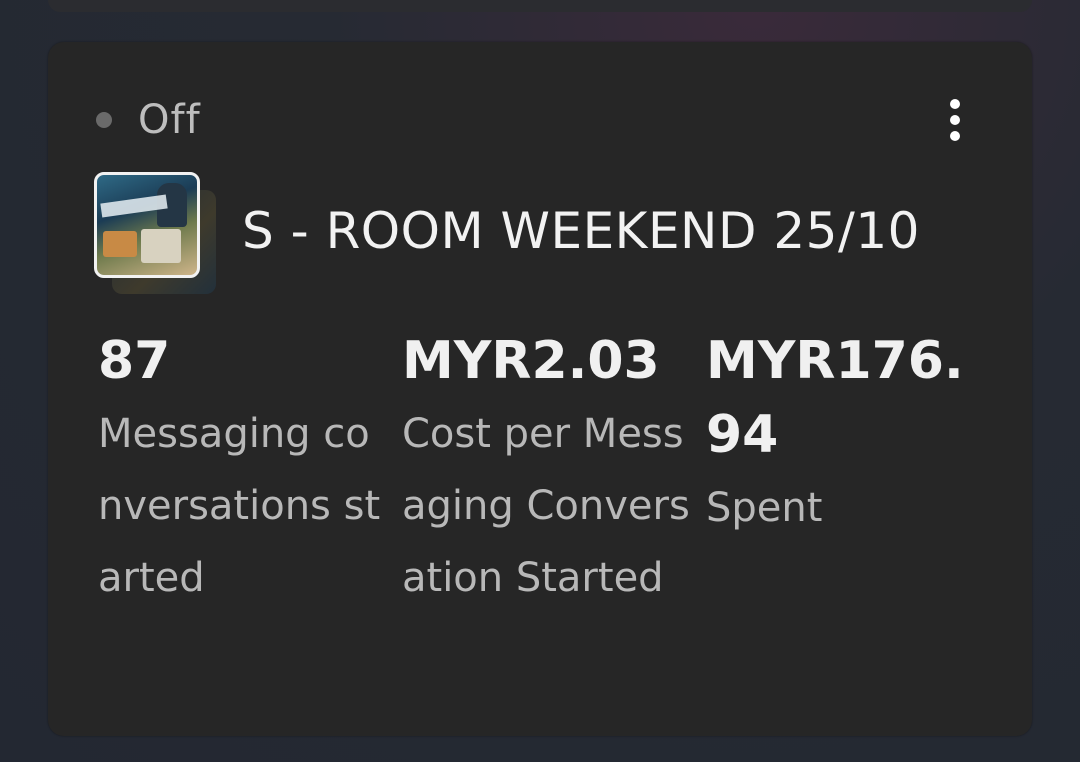  Describe the element at coordinates (104, 120) in the screenshot. I see `status-dot-icon` at that location.